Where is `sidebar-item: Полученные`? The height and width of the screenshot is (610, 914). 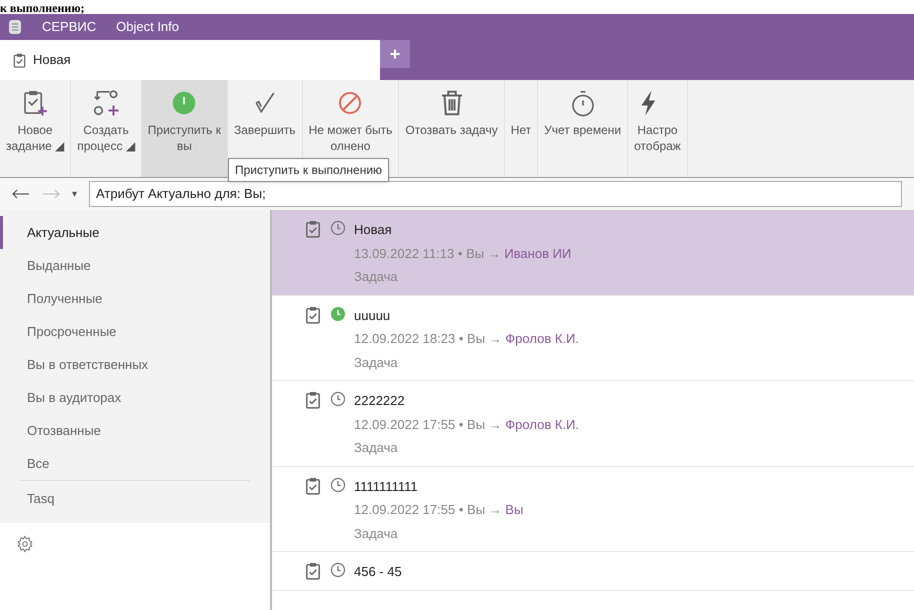 sidebar-item: Полученные is located at coordinates (135, 298).